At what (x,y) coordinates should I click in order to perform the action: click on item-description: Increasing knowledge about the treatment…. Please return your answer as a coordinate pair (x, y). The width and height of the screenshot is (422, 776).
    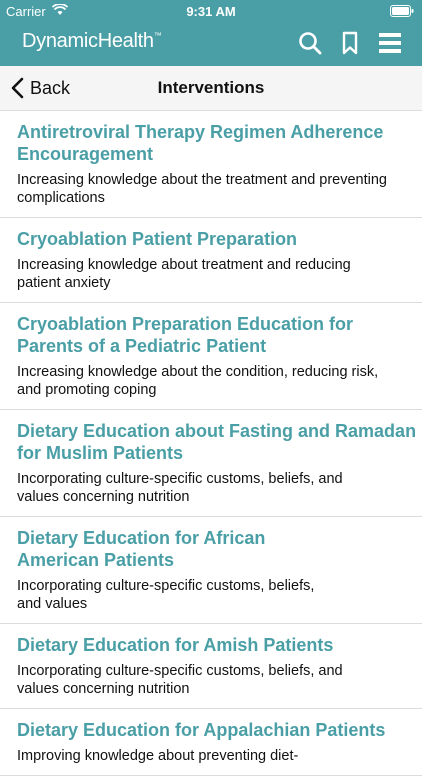
    Looking at the image, I should click on (202, 189).